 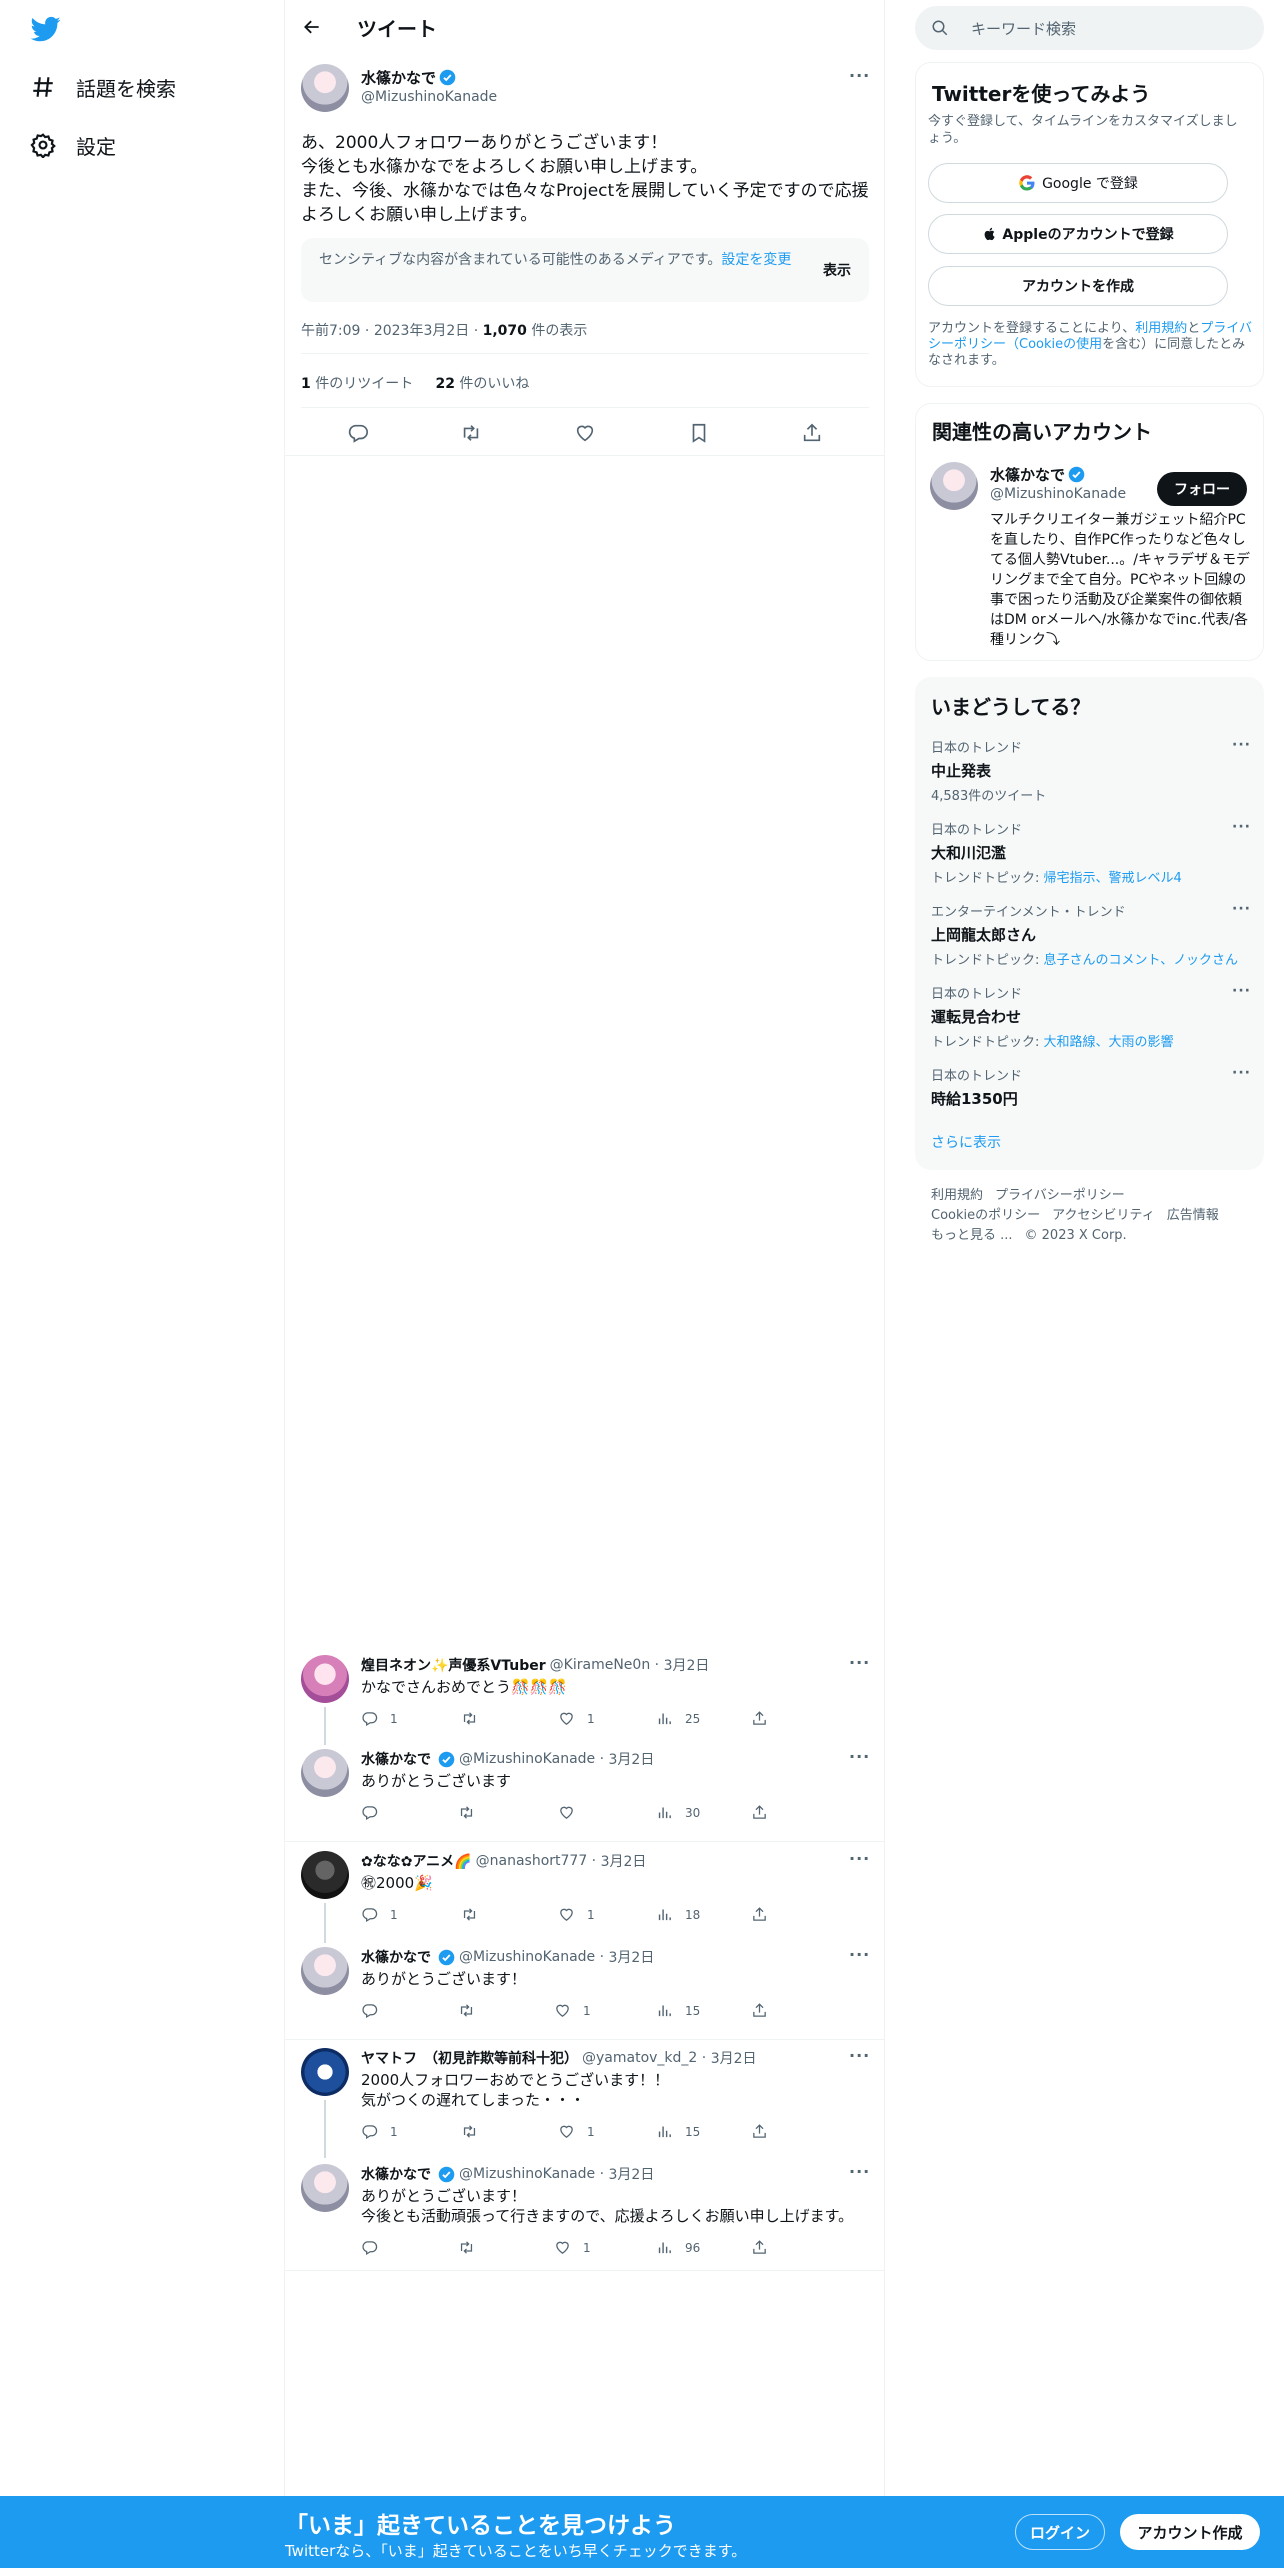 What do you see at coordinates (1091, 852) in the screenshot?
I see `trend-item: 日本のトレンド 大和川氾濫 トレンドトピック: 帰宅指示、警戒レベル4 ···` at bounding box center [1091, 852].